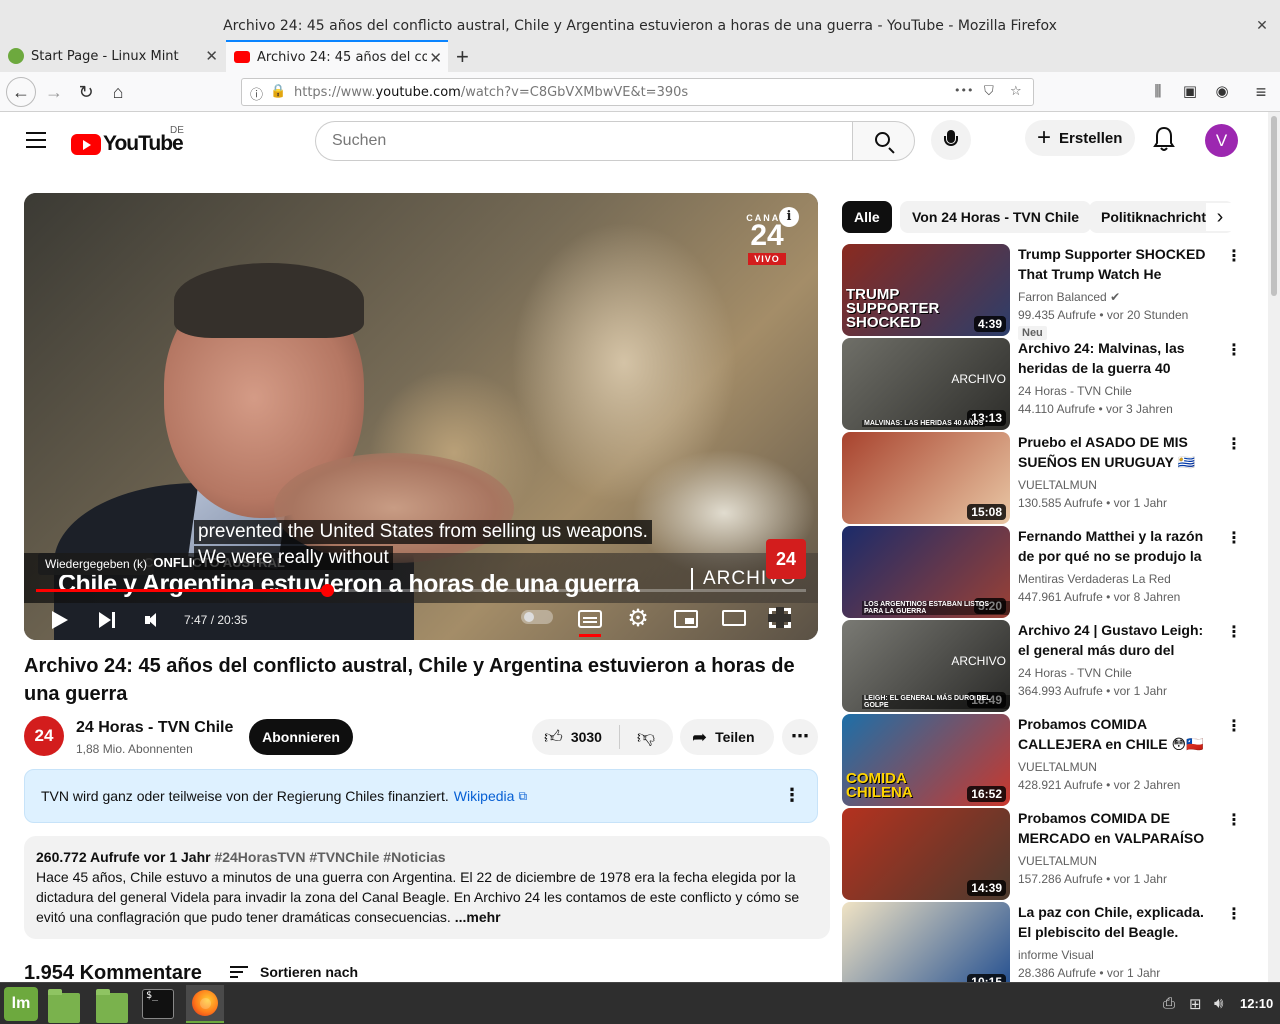 The image size is (1280, 1024). Describe the element at coordinates (1274, 547) in the screenshot. I see `page-scrollbar` at that location.